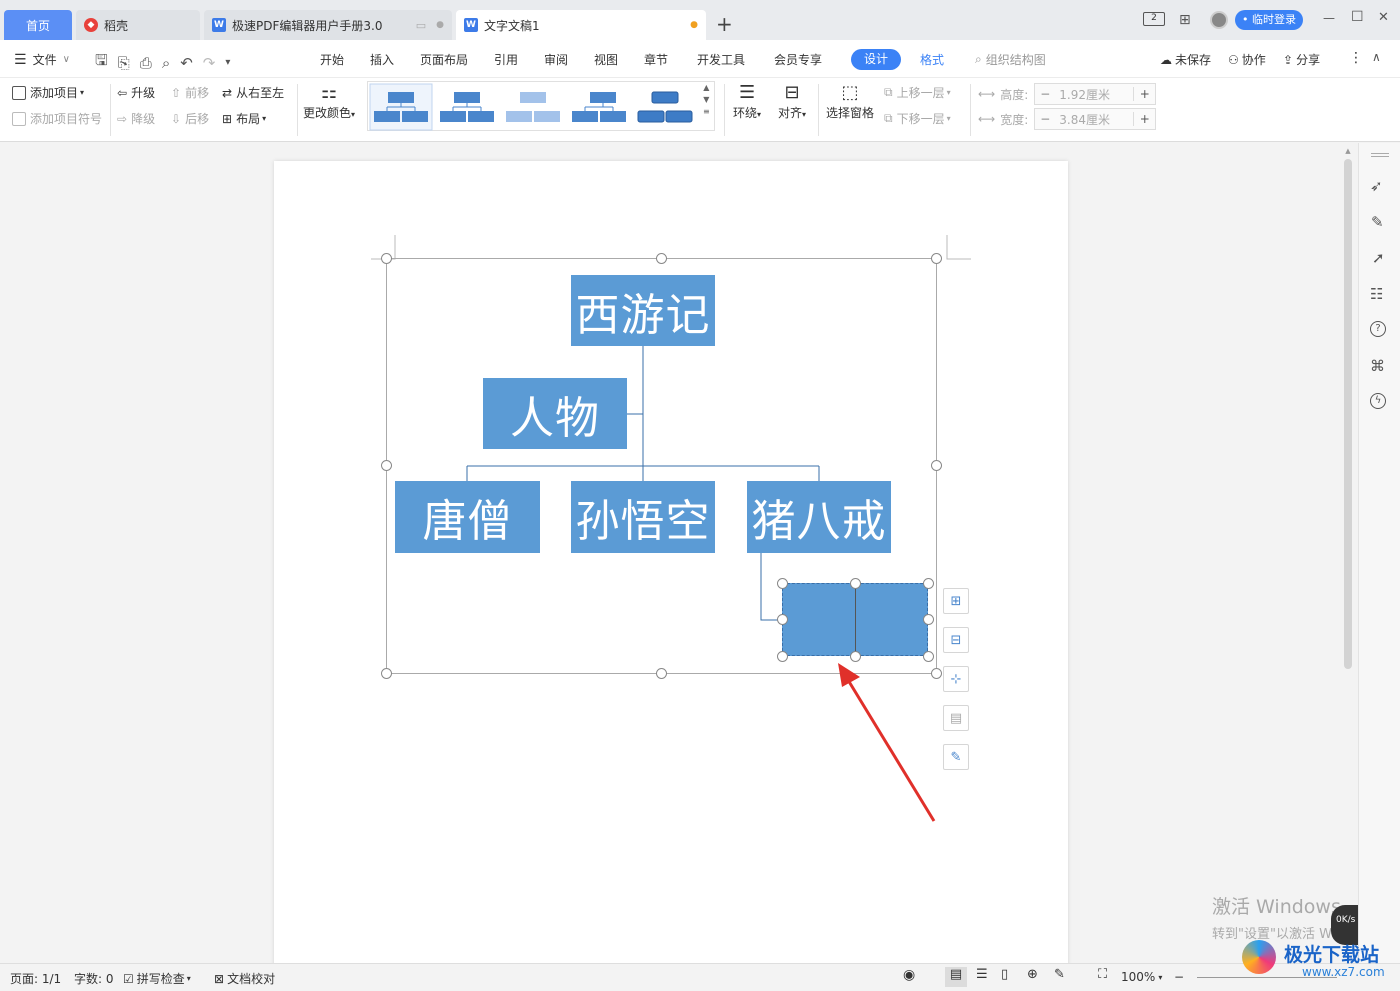  I want to click on tab-pdf-doc: W 极速PDF编辑器用户手册3.0 ▭ ●, so click(328, 25).